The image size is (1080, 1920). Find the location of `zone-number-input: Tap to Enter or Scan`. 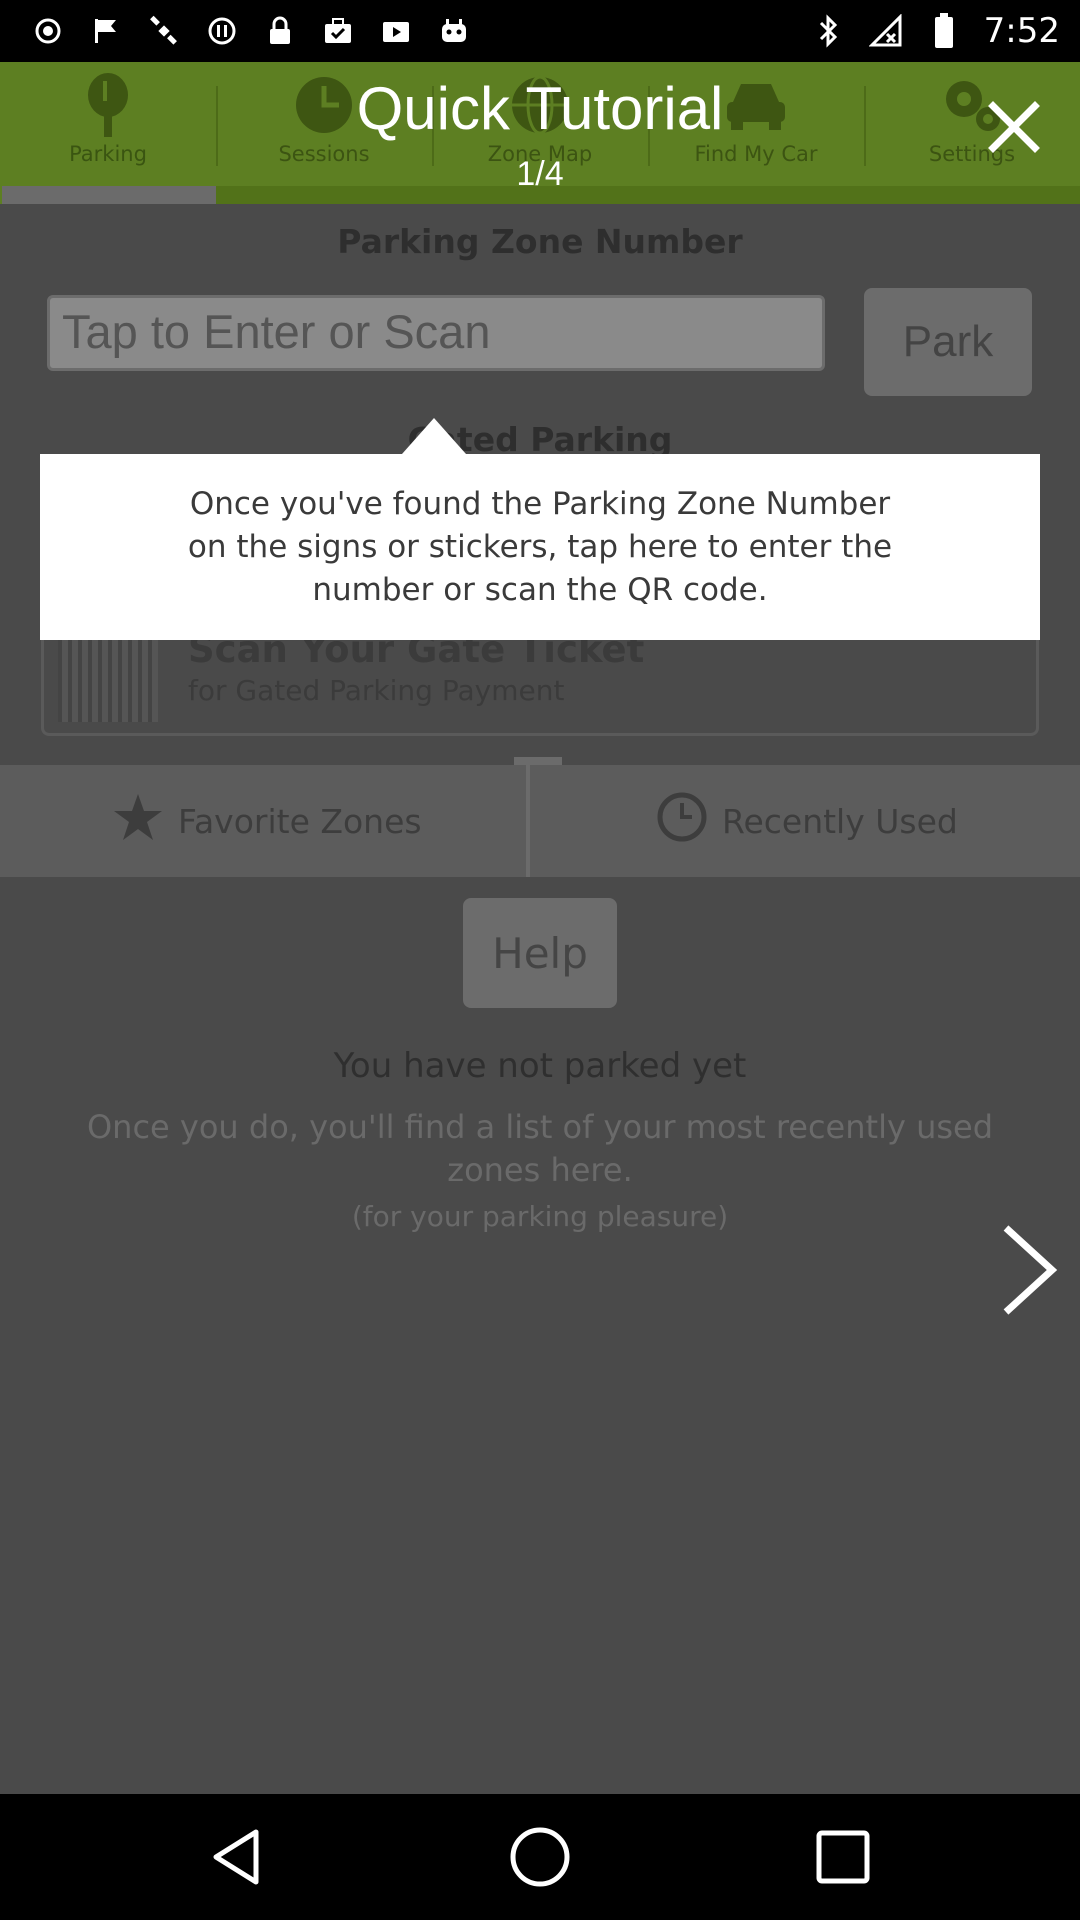

zone-number-input: Tap to Enter or Scan is located at coordinates (436, 333).